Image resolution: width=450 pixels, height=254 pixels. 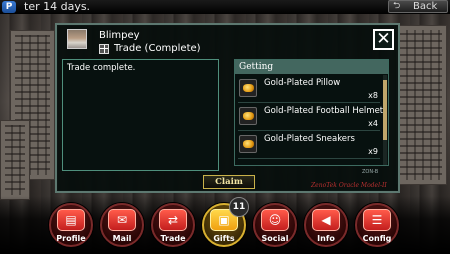 I want to click on player-name: Blimpey, so click(x=119, y=35).